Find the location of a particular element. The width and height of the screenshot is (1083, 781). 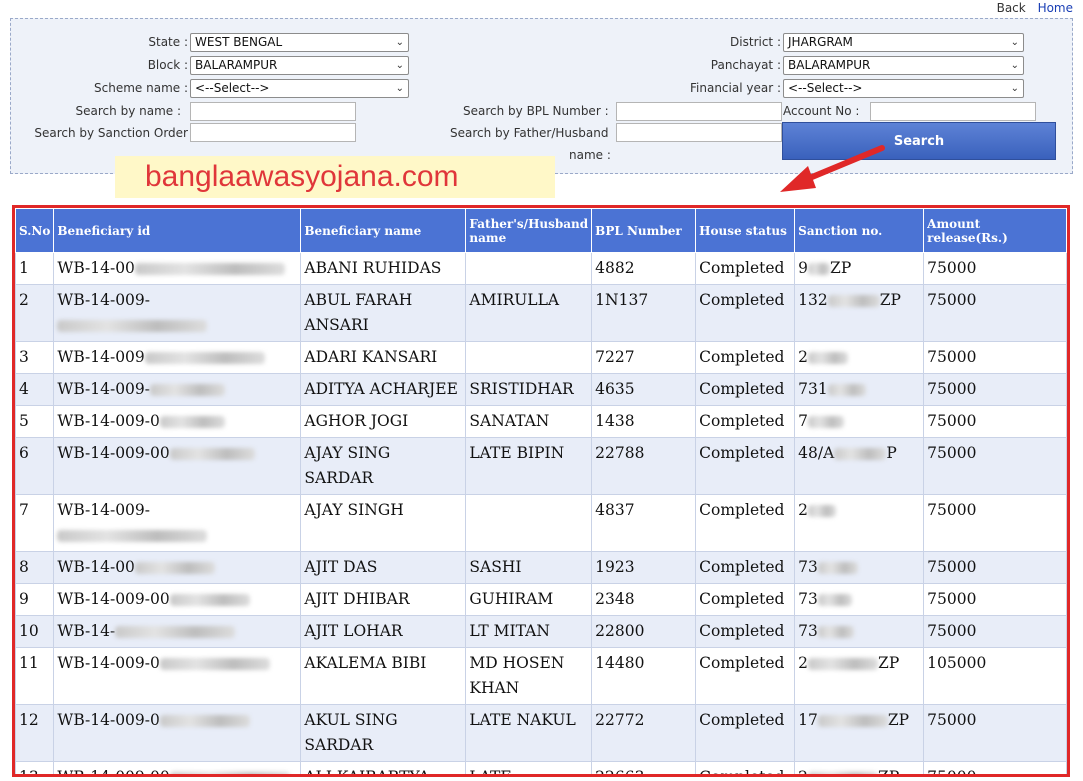

cell-father-name-text: MD HOSEN KHAN is located at coordinates (517, 675).